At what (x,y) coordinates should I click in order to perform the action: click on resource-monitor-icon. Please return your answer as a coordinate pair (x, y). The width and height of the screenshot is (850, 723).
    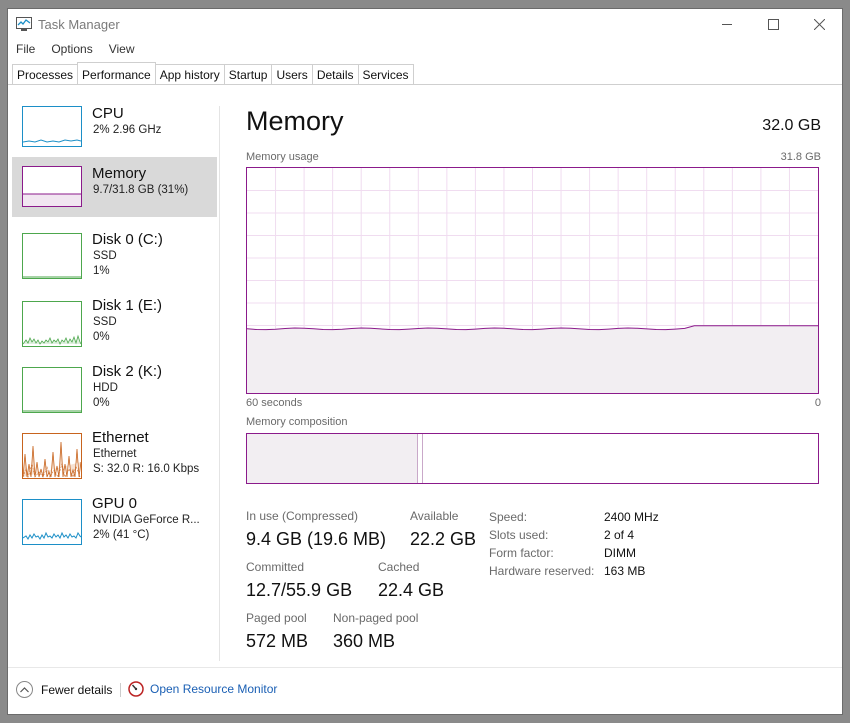
    Looking at the image, I should click on (136, 689).